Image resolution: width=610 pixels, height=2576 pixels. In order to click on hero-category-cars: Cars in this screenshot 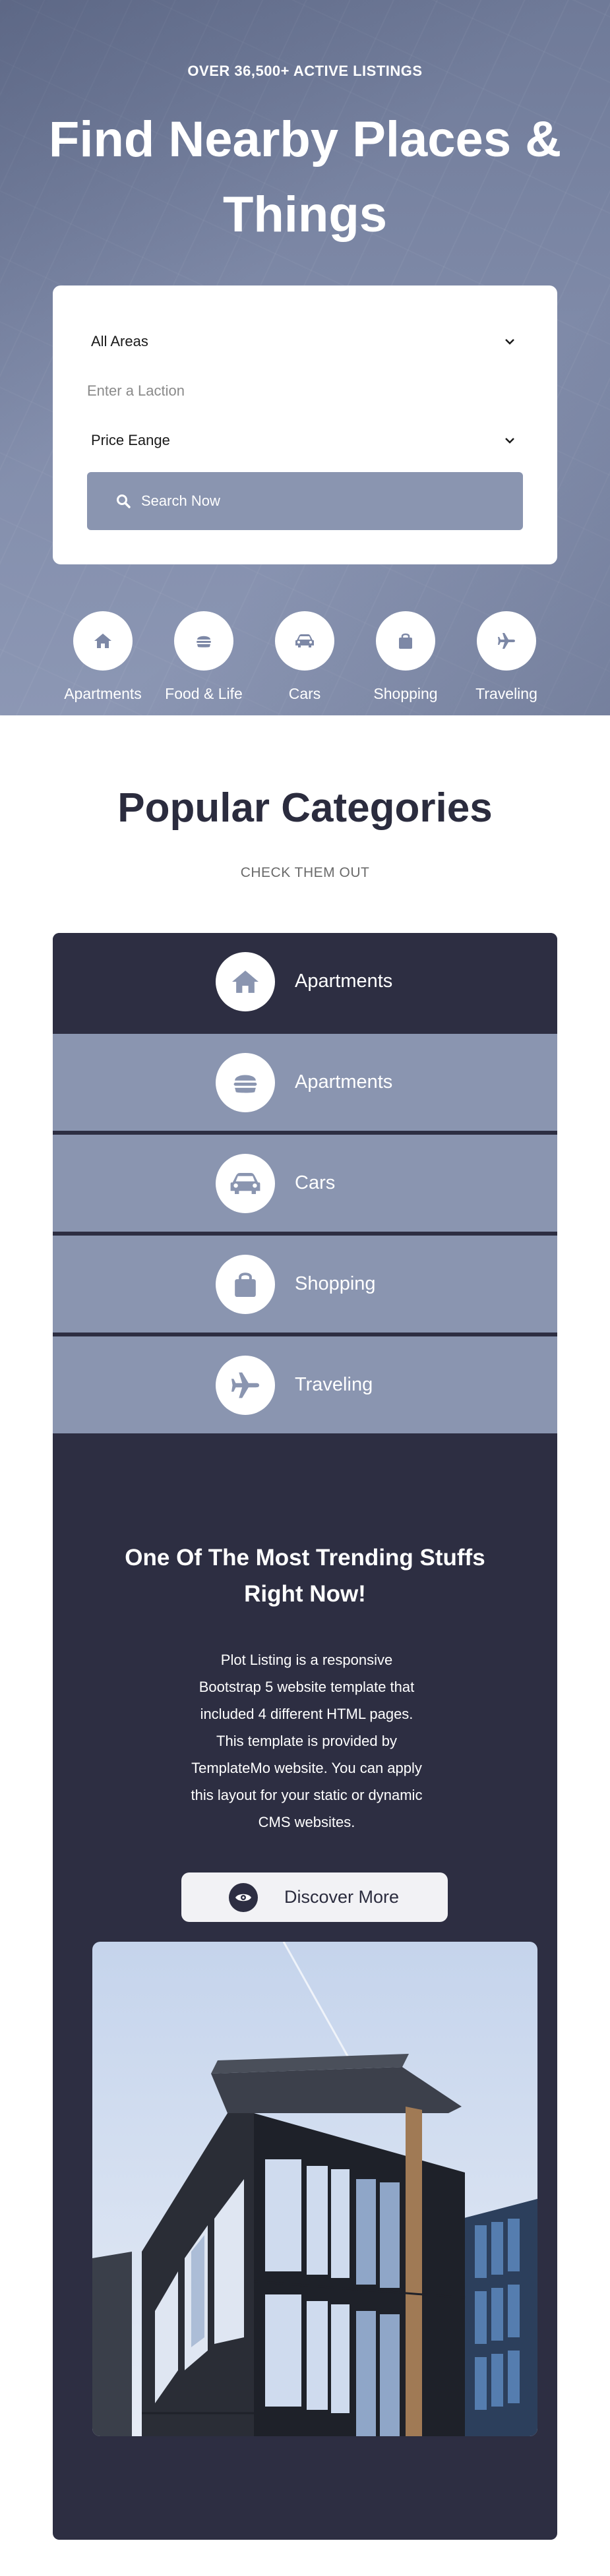, I will do `click(304, 657)`.